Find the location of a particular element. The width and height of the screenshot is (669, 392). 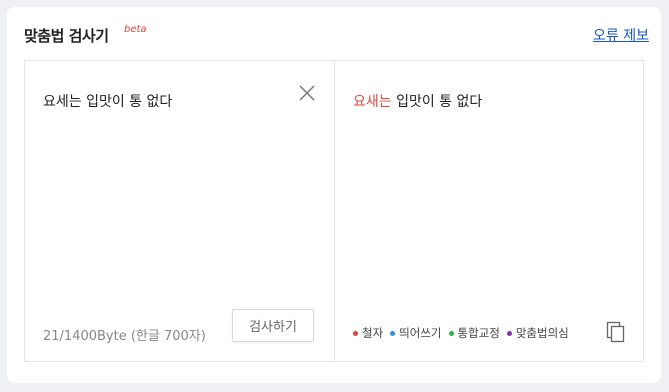

legend-item-integrated: 통합교정 is located at coordinates (474, 333).